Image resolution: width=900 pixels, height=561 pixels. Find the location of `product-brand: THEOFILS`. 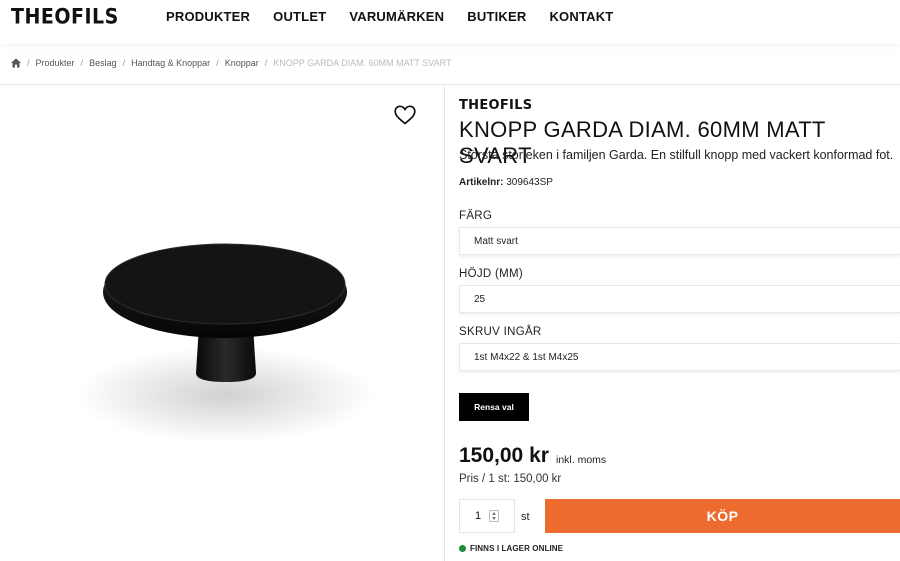

product-brand: THEOFILS is located at coordinates (495, 105).